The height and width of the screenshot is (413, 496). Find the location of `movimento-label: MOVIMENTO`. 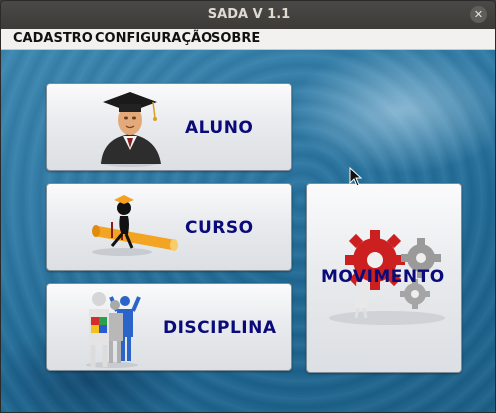

movimento-label: MOVIMENTO is located at coordinates (383, 277).